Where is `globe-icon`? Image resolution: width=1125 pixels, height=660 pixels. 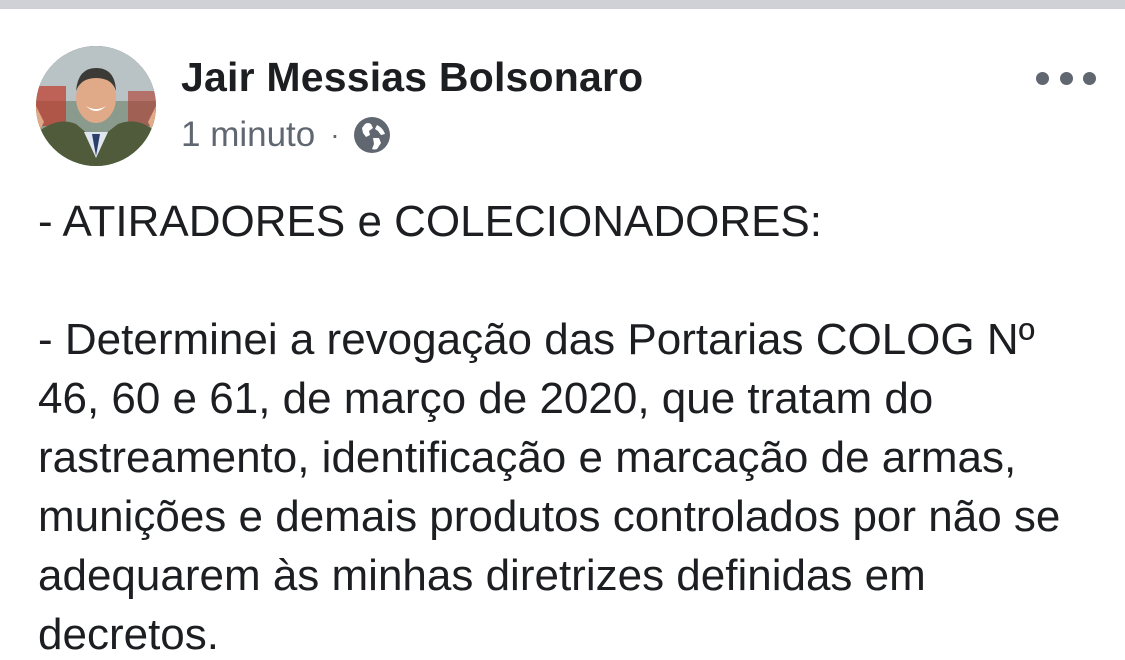
globe-icon is located at coordinates (372, 135).